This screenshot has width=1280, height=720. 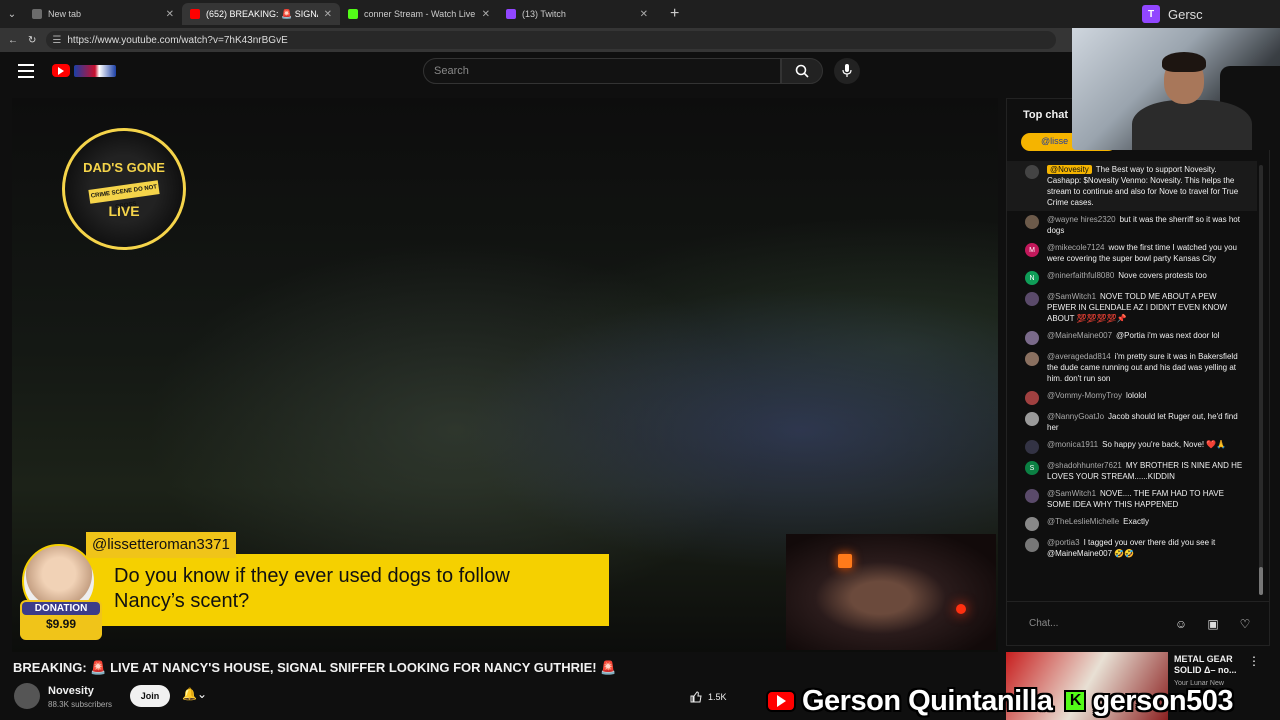 What do you see at coordinates (577, 14) in the screenshot?
I see `browser-tab: (13) Twitch ✕` at bounding box center [577, 14].